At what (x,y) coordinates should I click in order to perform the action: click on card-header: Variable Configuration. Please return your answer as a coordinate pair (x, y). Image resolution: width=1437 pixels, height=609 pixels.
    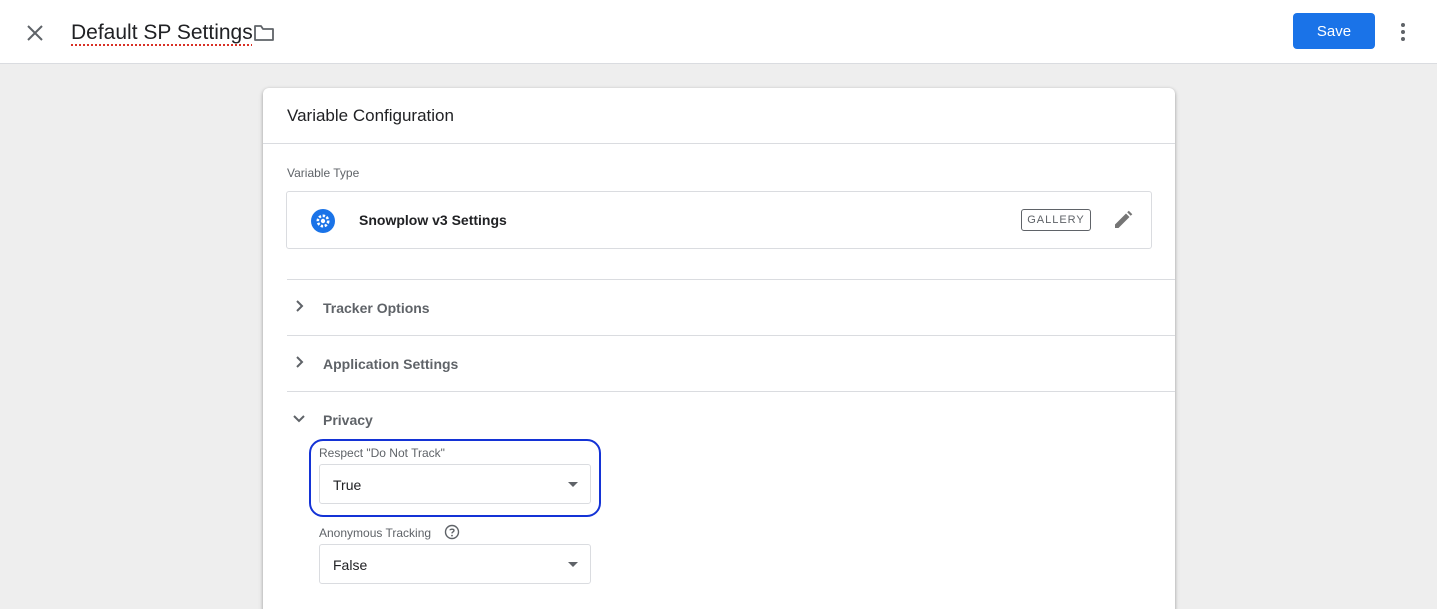
    Looking at the image, I should click on (719, 116).